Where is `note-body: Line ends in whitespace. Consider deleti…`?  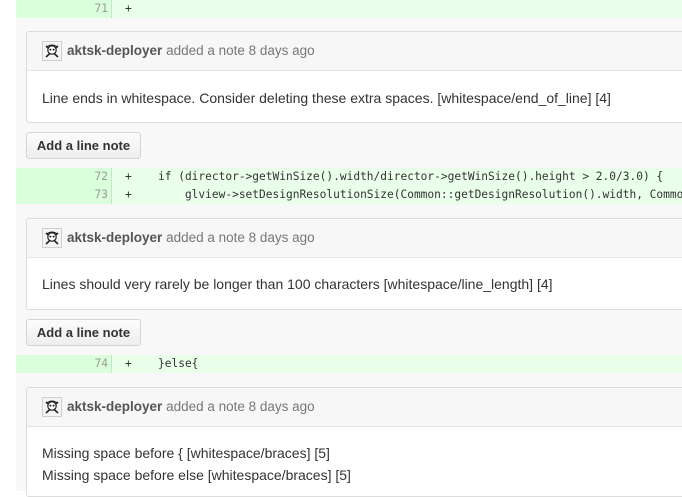 note-body: Line ends in whitespace. Consider deleti… is located at coordinates (326, 98).